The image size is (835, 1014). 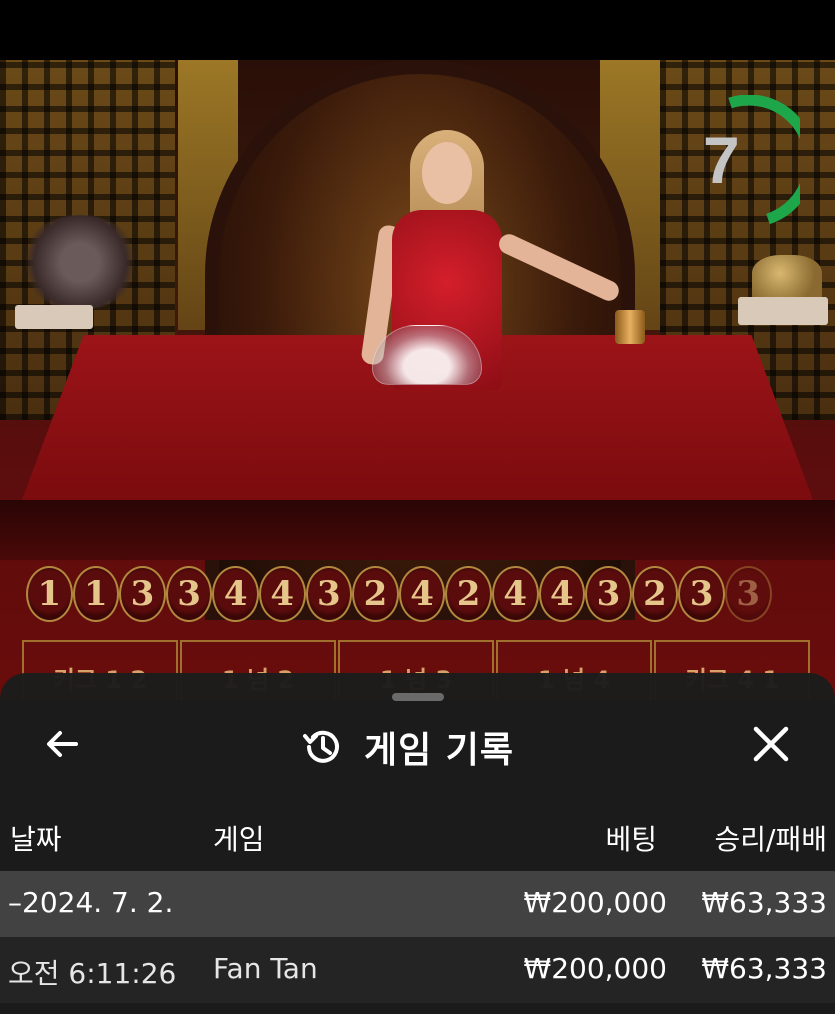 What do you see at coordinates (418, 697) in the screenshot?
I see `drag-handle` at bounding box center [418, 697].